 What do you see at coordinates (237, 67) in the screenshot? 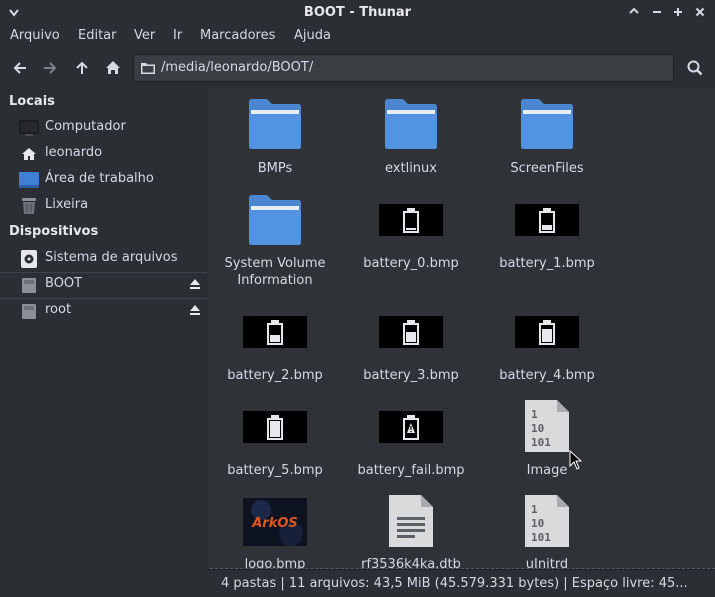
I see `location-path: /media/leonardo/BOOT/` at bounding box center [237, 67].